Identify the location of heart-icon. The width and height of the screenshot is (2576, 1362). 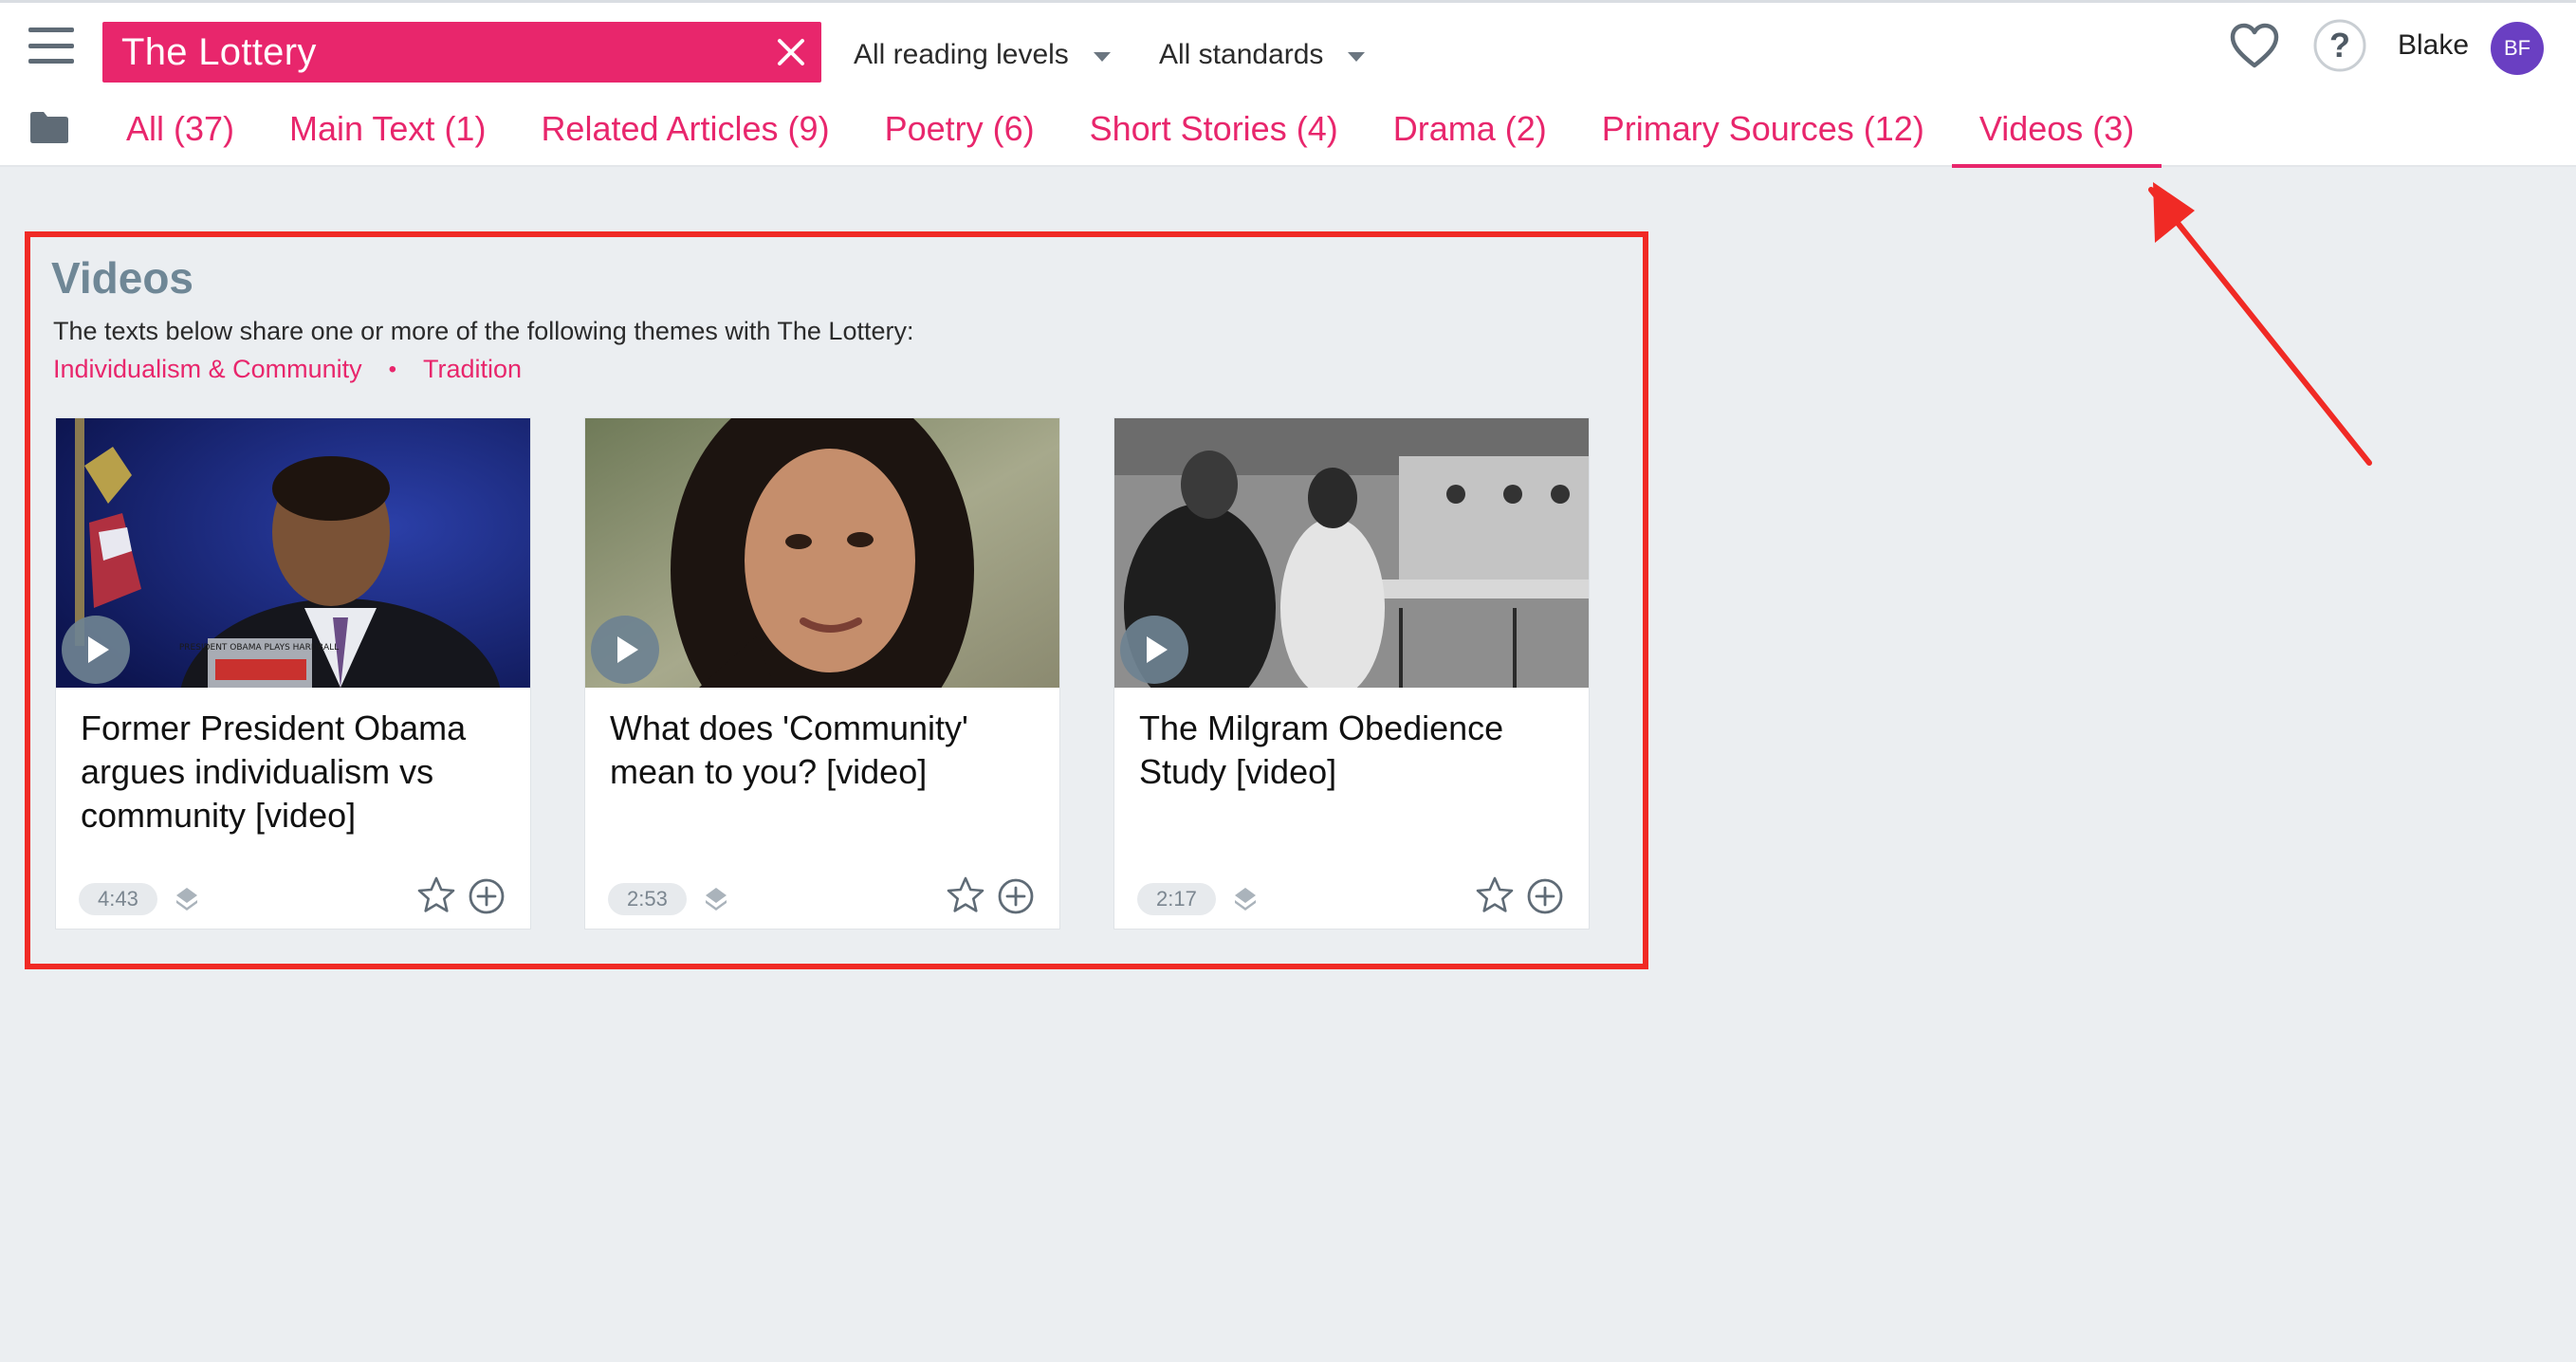
(2254, 46).